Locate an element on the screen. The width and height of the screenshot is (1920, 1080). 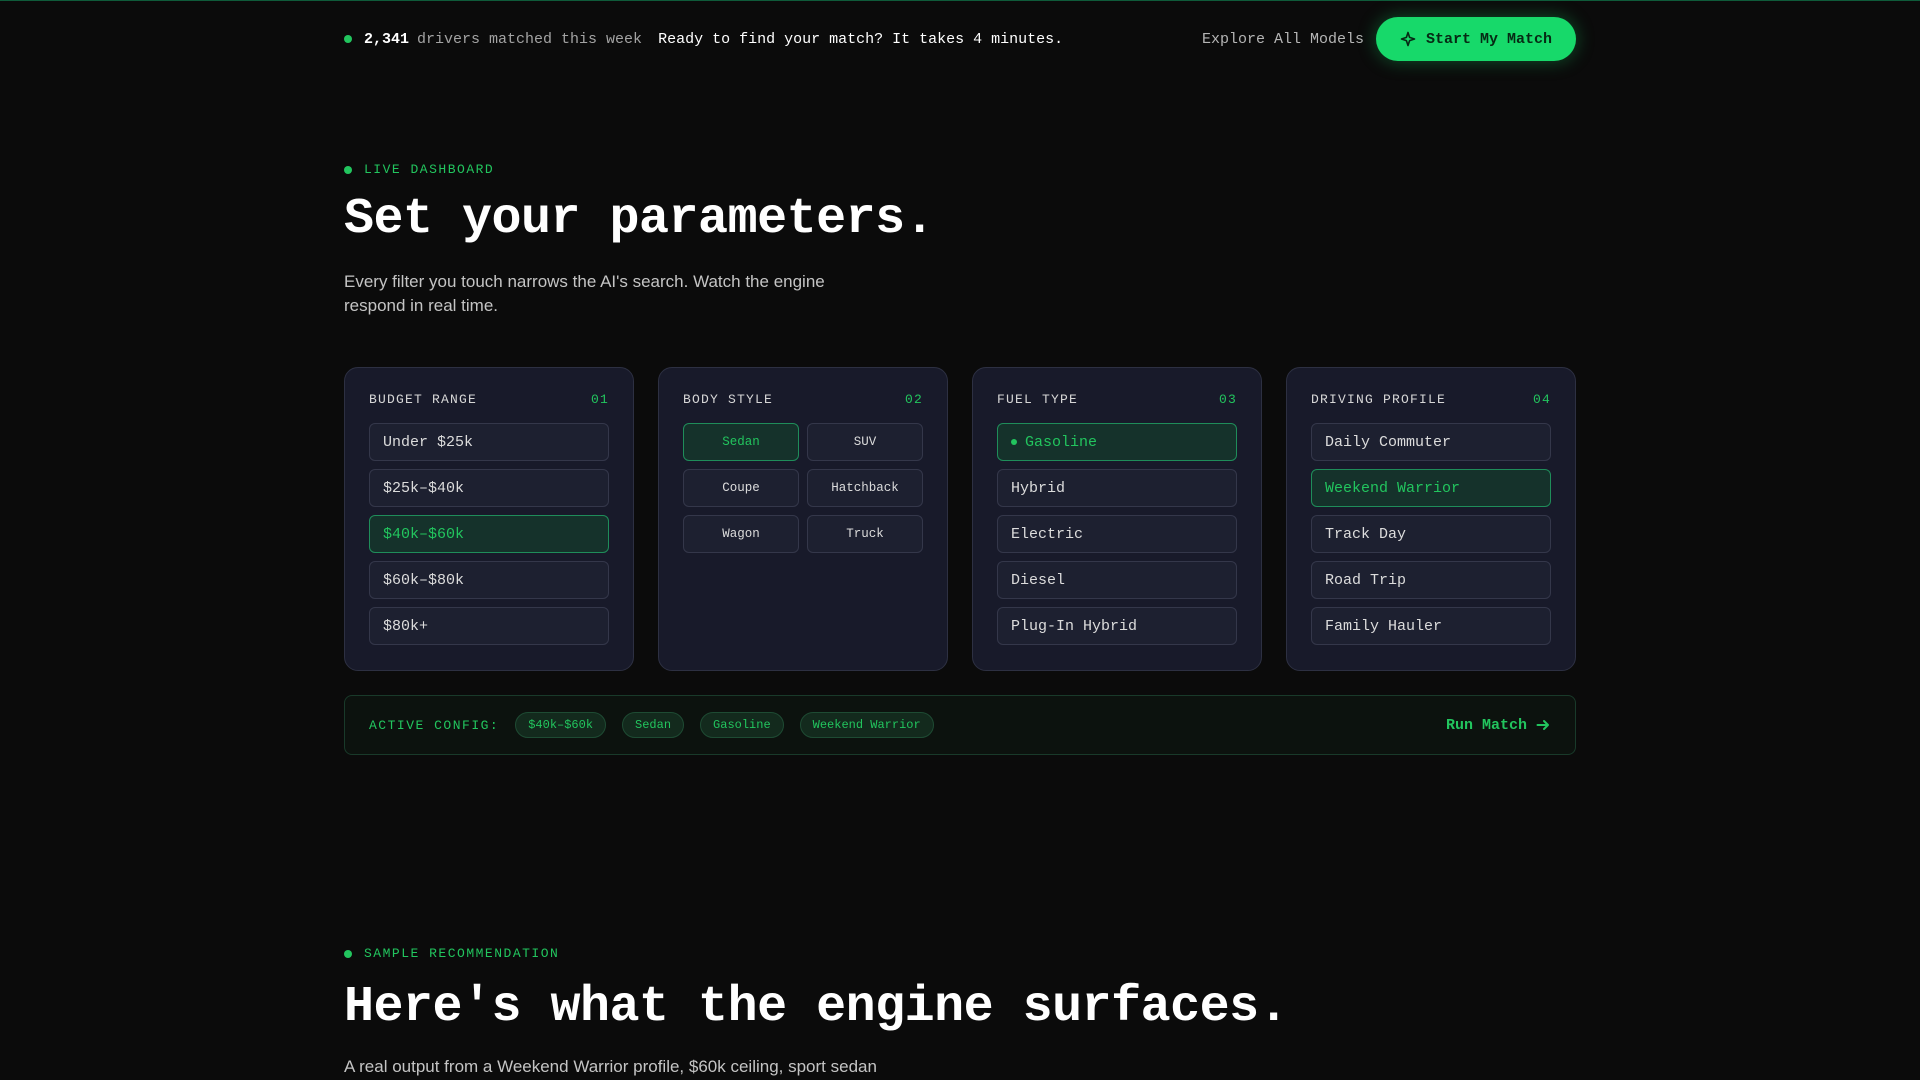
card-number: 03 is located at coordinates (1227, 399).